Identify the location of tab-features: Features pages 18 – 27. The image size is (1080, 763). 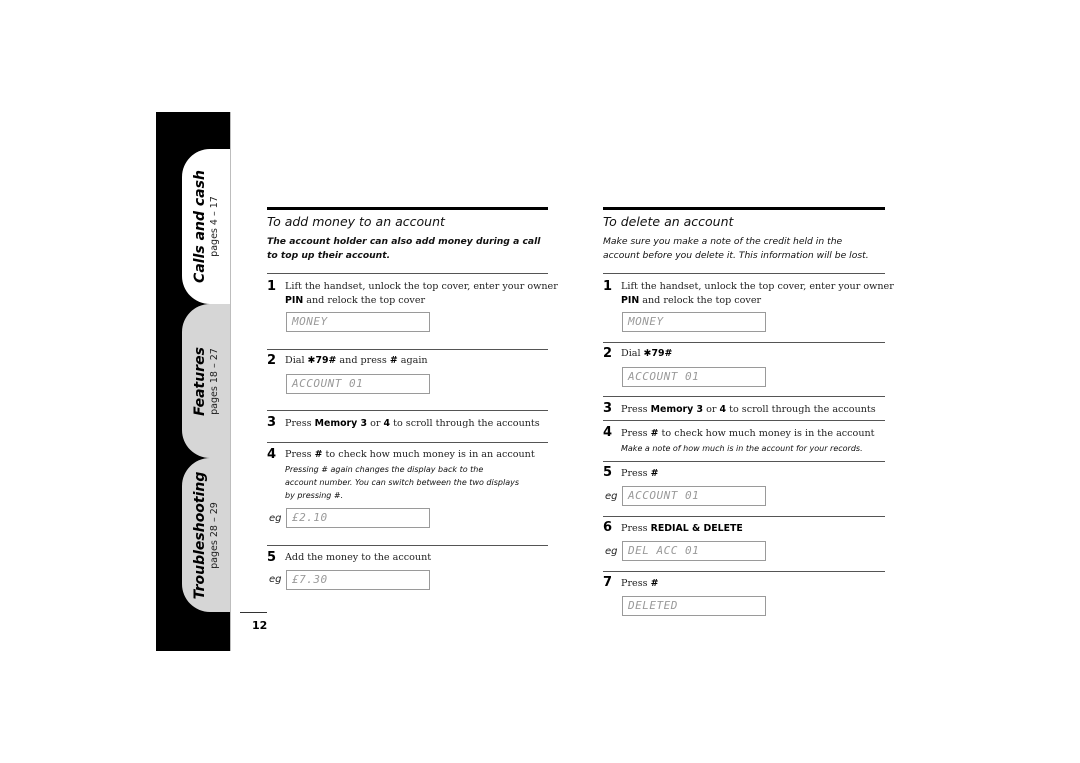
(206, 381).